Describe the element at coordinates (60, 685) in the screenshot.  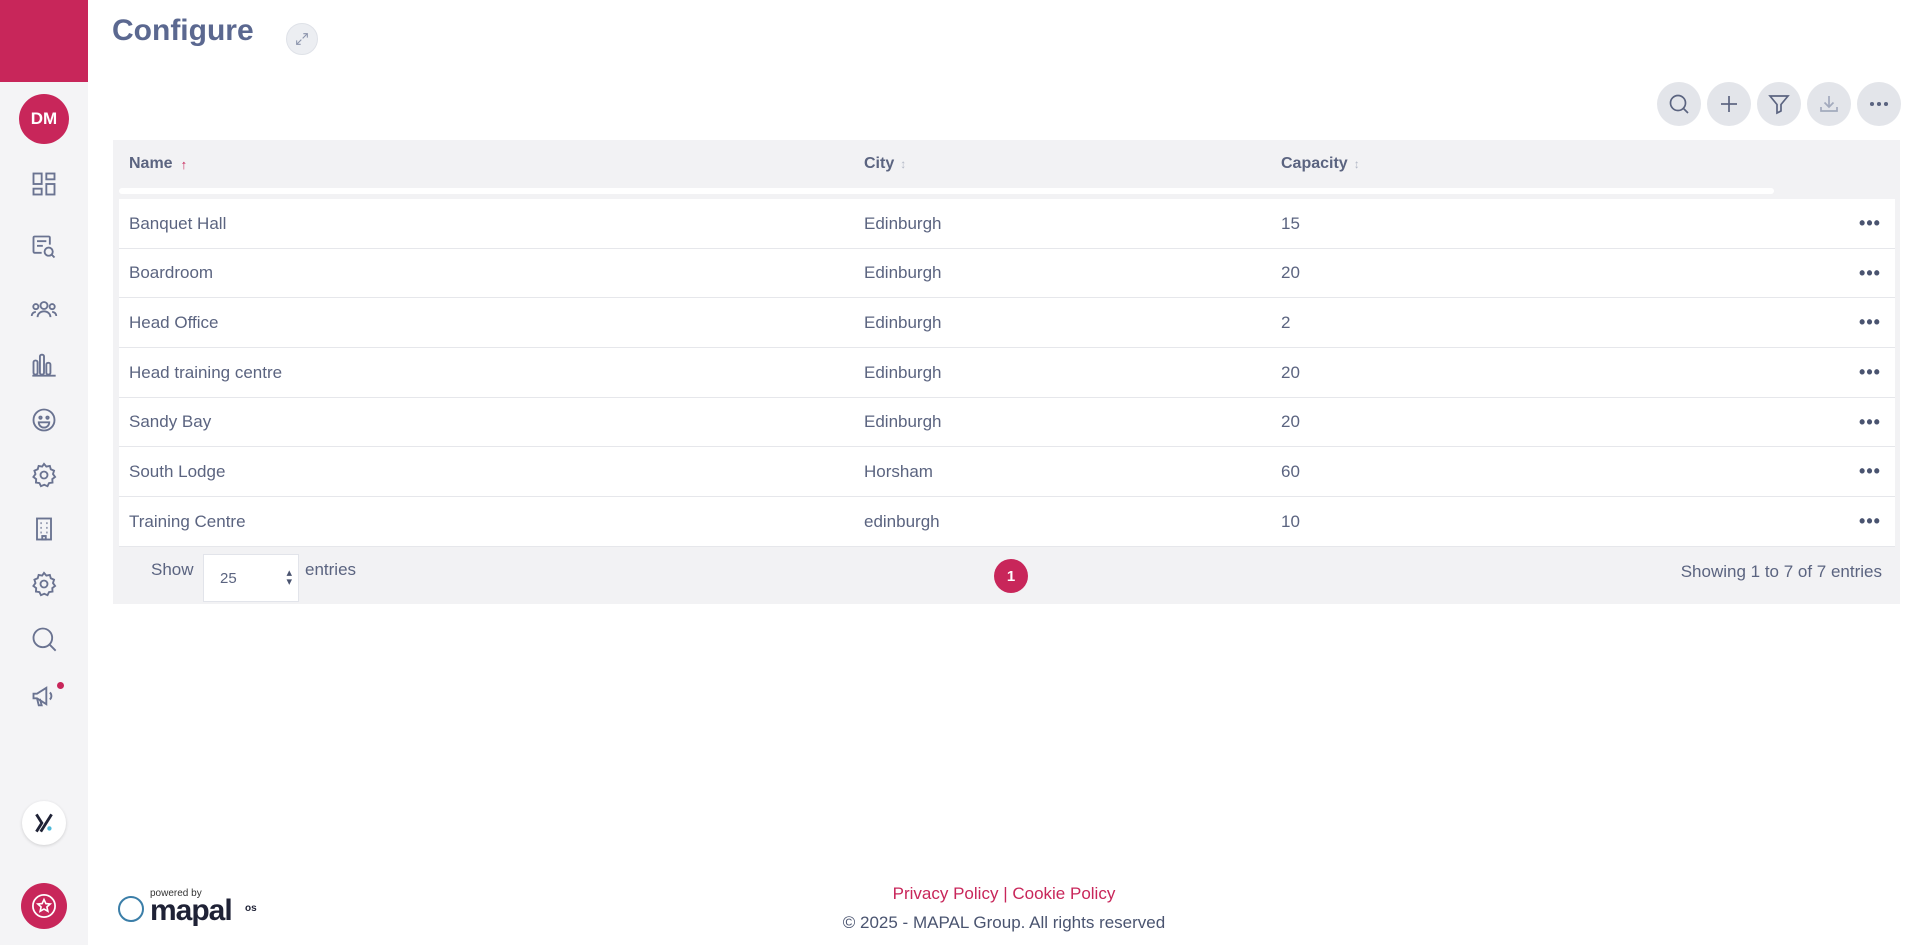
I see `notification-badge` at that location.